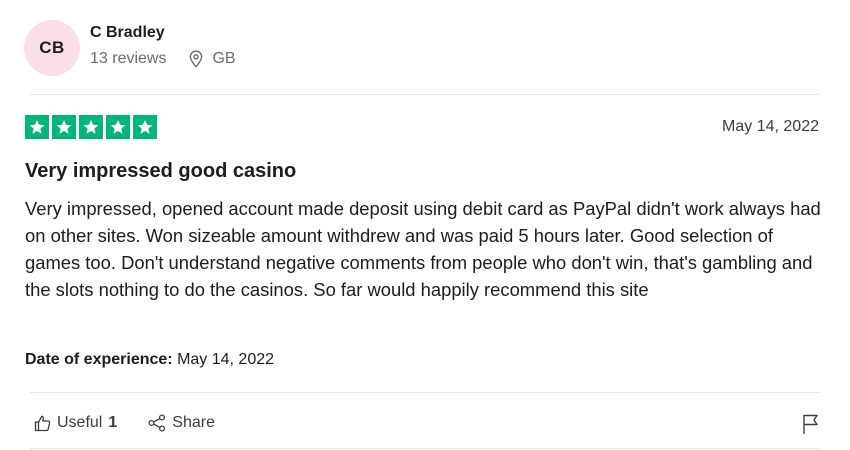  I want to click on flag-icon, so click(810, 424).